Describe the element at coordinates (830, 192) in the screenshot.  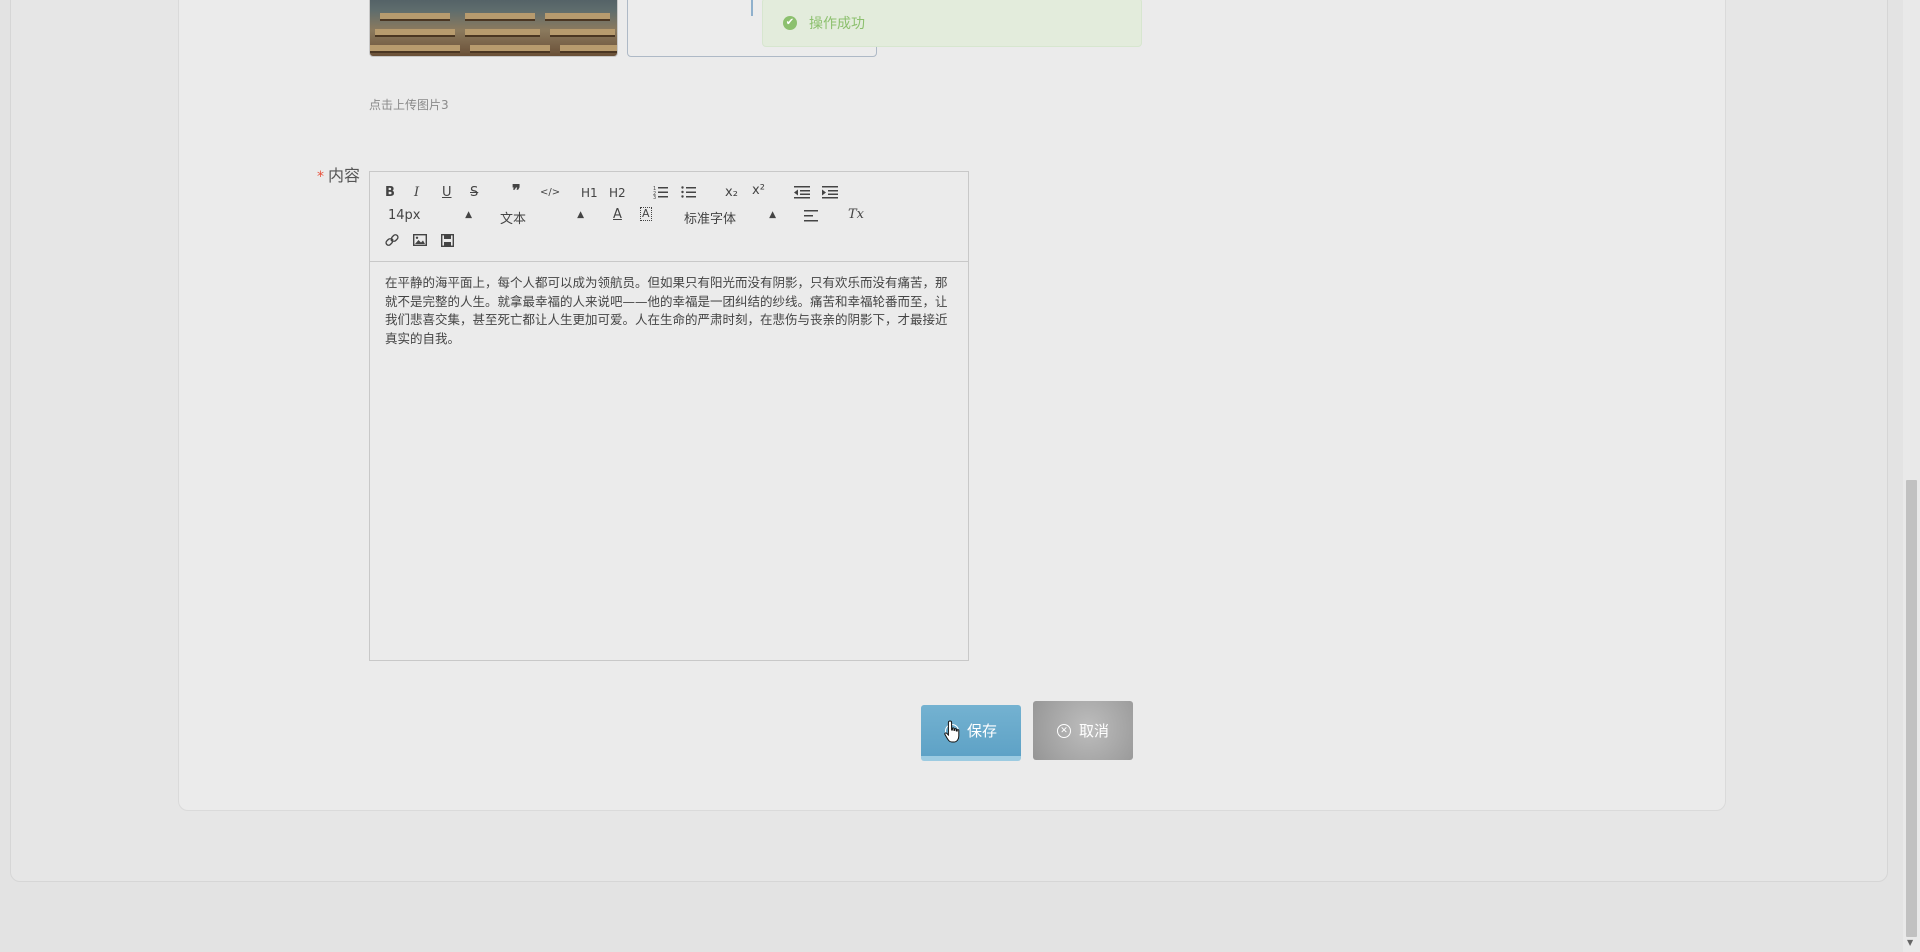
I see `indent-icon` at that location.